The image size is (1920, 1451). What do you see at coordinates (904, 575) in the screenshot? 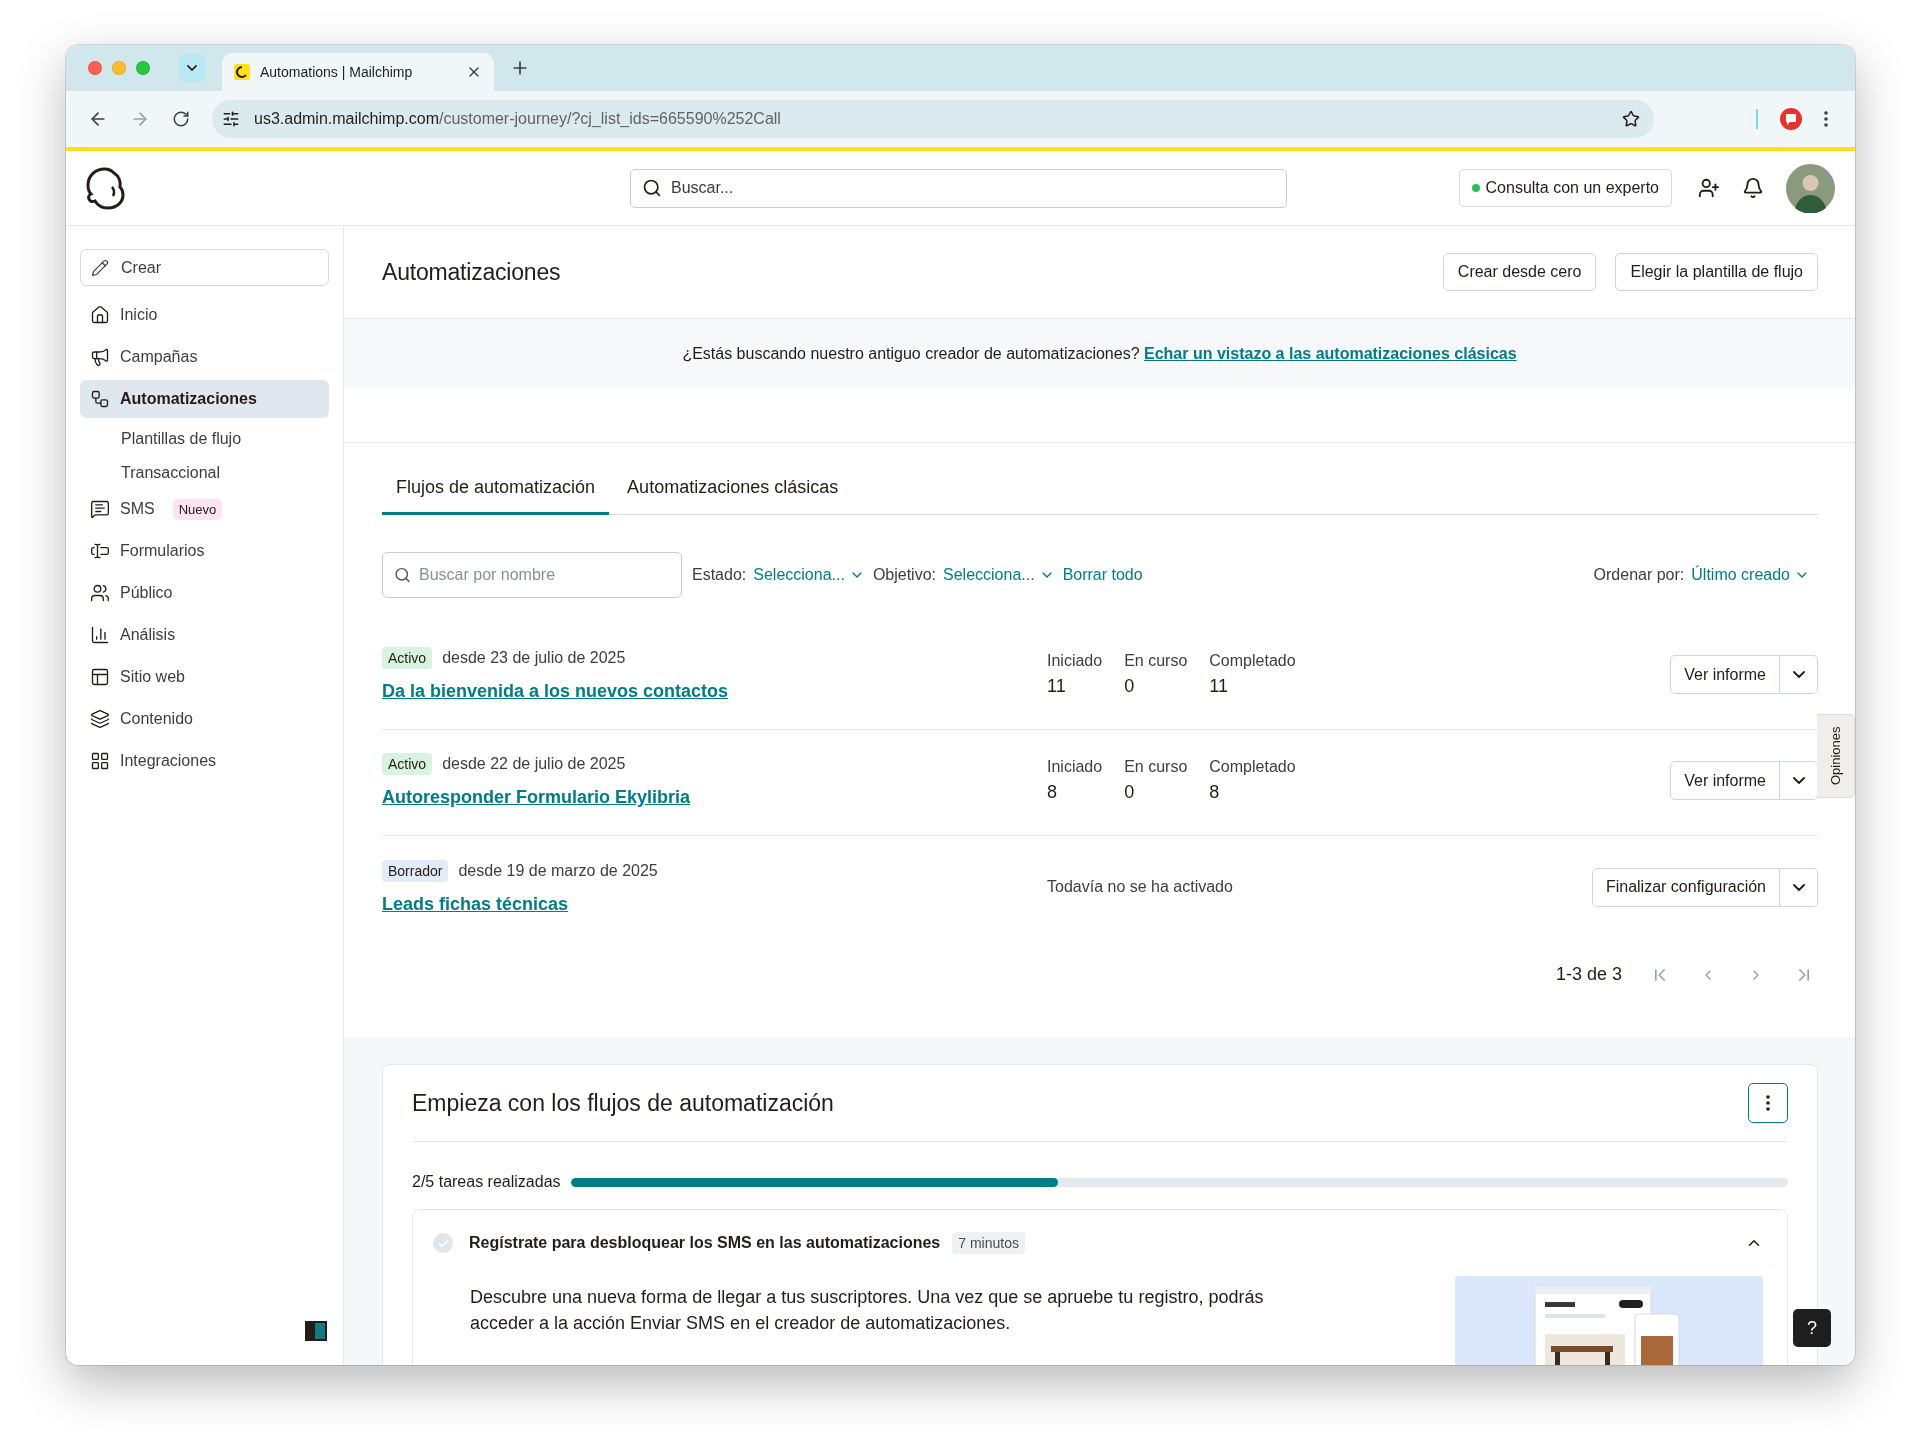
I see `filter-label: Objetivo:` at bounding box center [904, 575].